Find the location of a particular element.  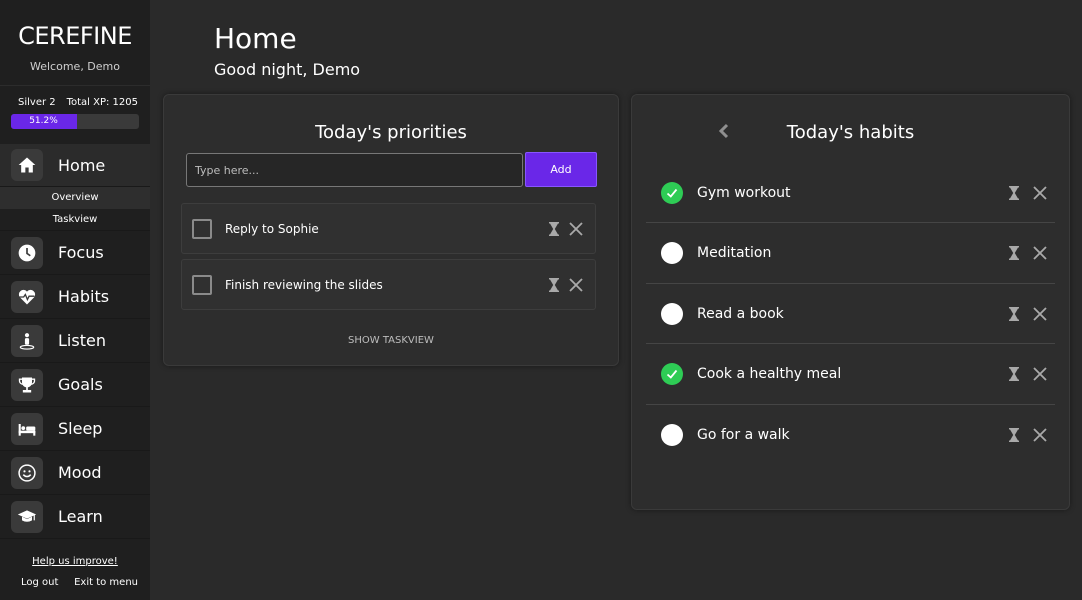

person-icon is located at coordinates (27, 340).